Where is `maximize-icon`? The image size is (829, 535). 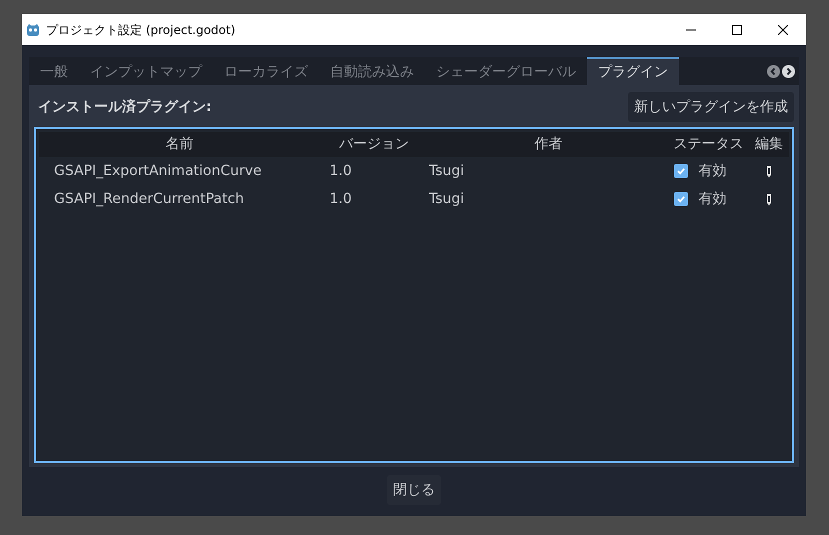 maximize-icon is located at coordinates (737, 29).